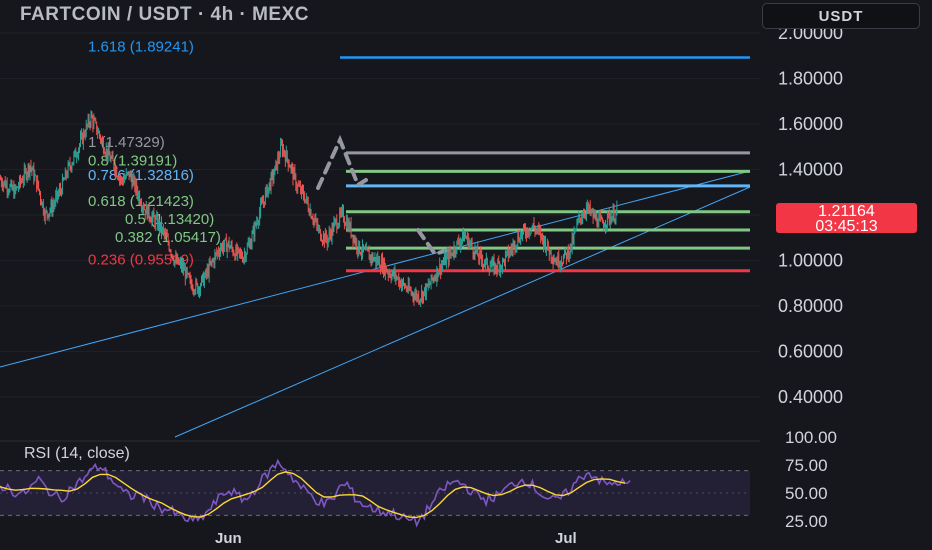 The height and width of the screenshot is (550, 932). What do you see at coordinates (846, 211) in the screenshot?
I see `last-price-value: 1.21164` at bounding box center [846, 211].